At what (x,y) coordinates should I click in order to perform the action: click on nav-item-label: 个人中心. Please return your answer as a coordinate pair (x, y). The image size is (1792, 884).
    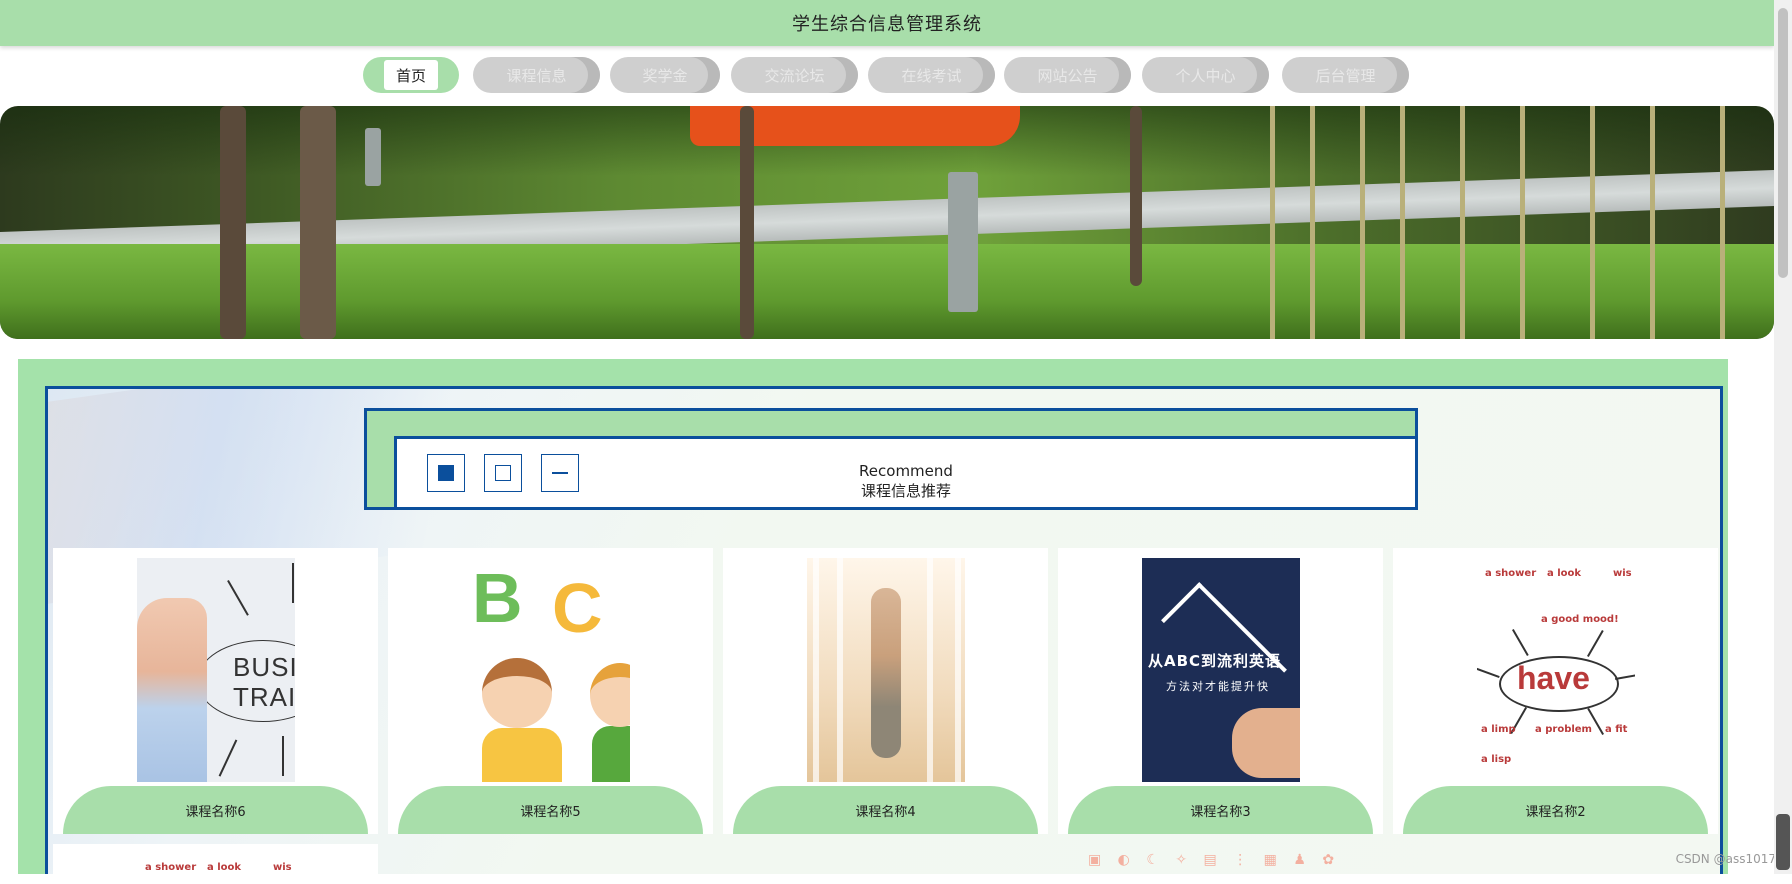
    Looking at the image, I should click on (1205, 75).